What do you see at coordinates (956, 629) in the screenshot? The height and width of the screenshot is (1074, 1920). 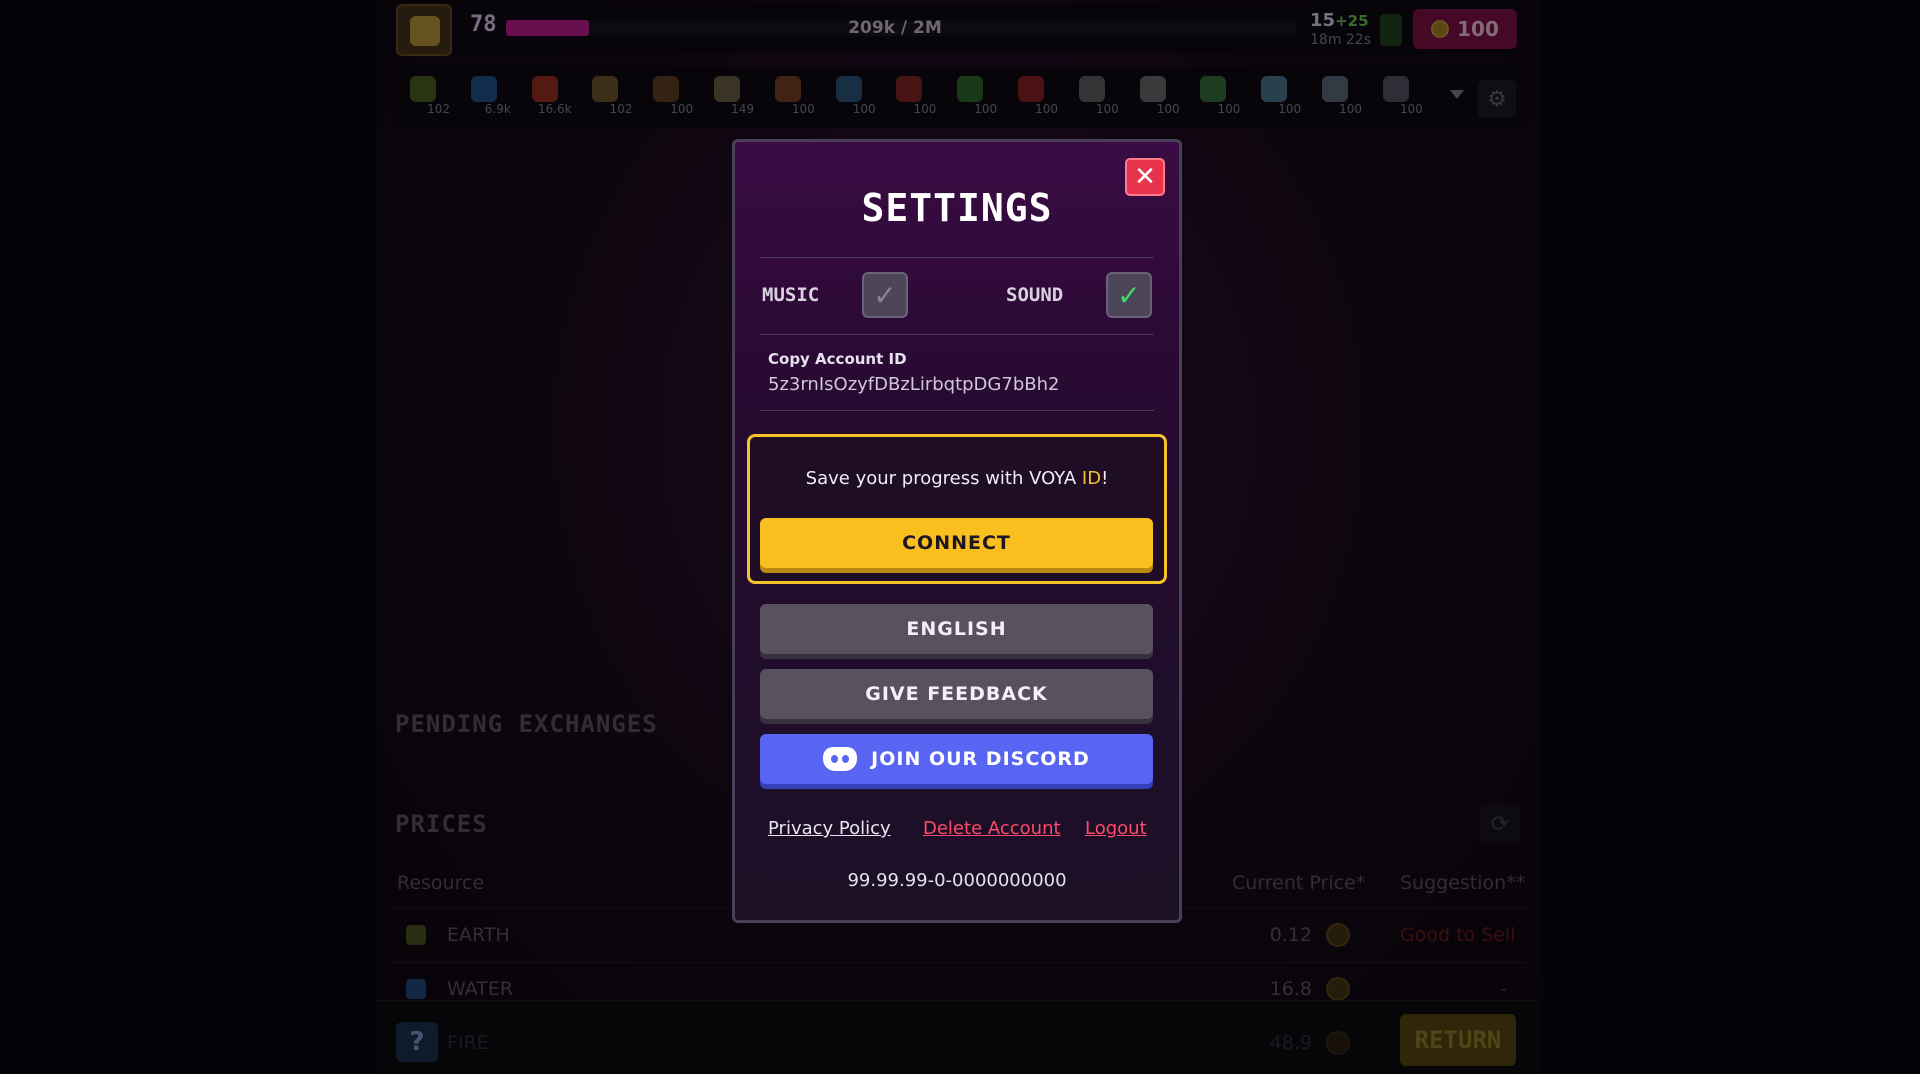 I see `language-button: ENGLISH` at bounding box center [956, 629].